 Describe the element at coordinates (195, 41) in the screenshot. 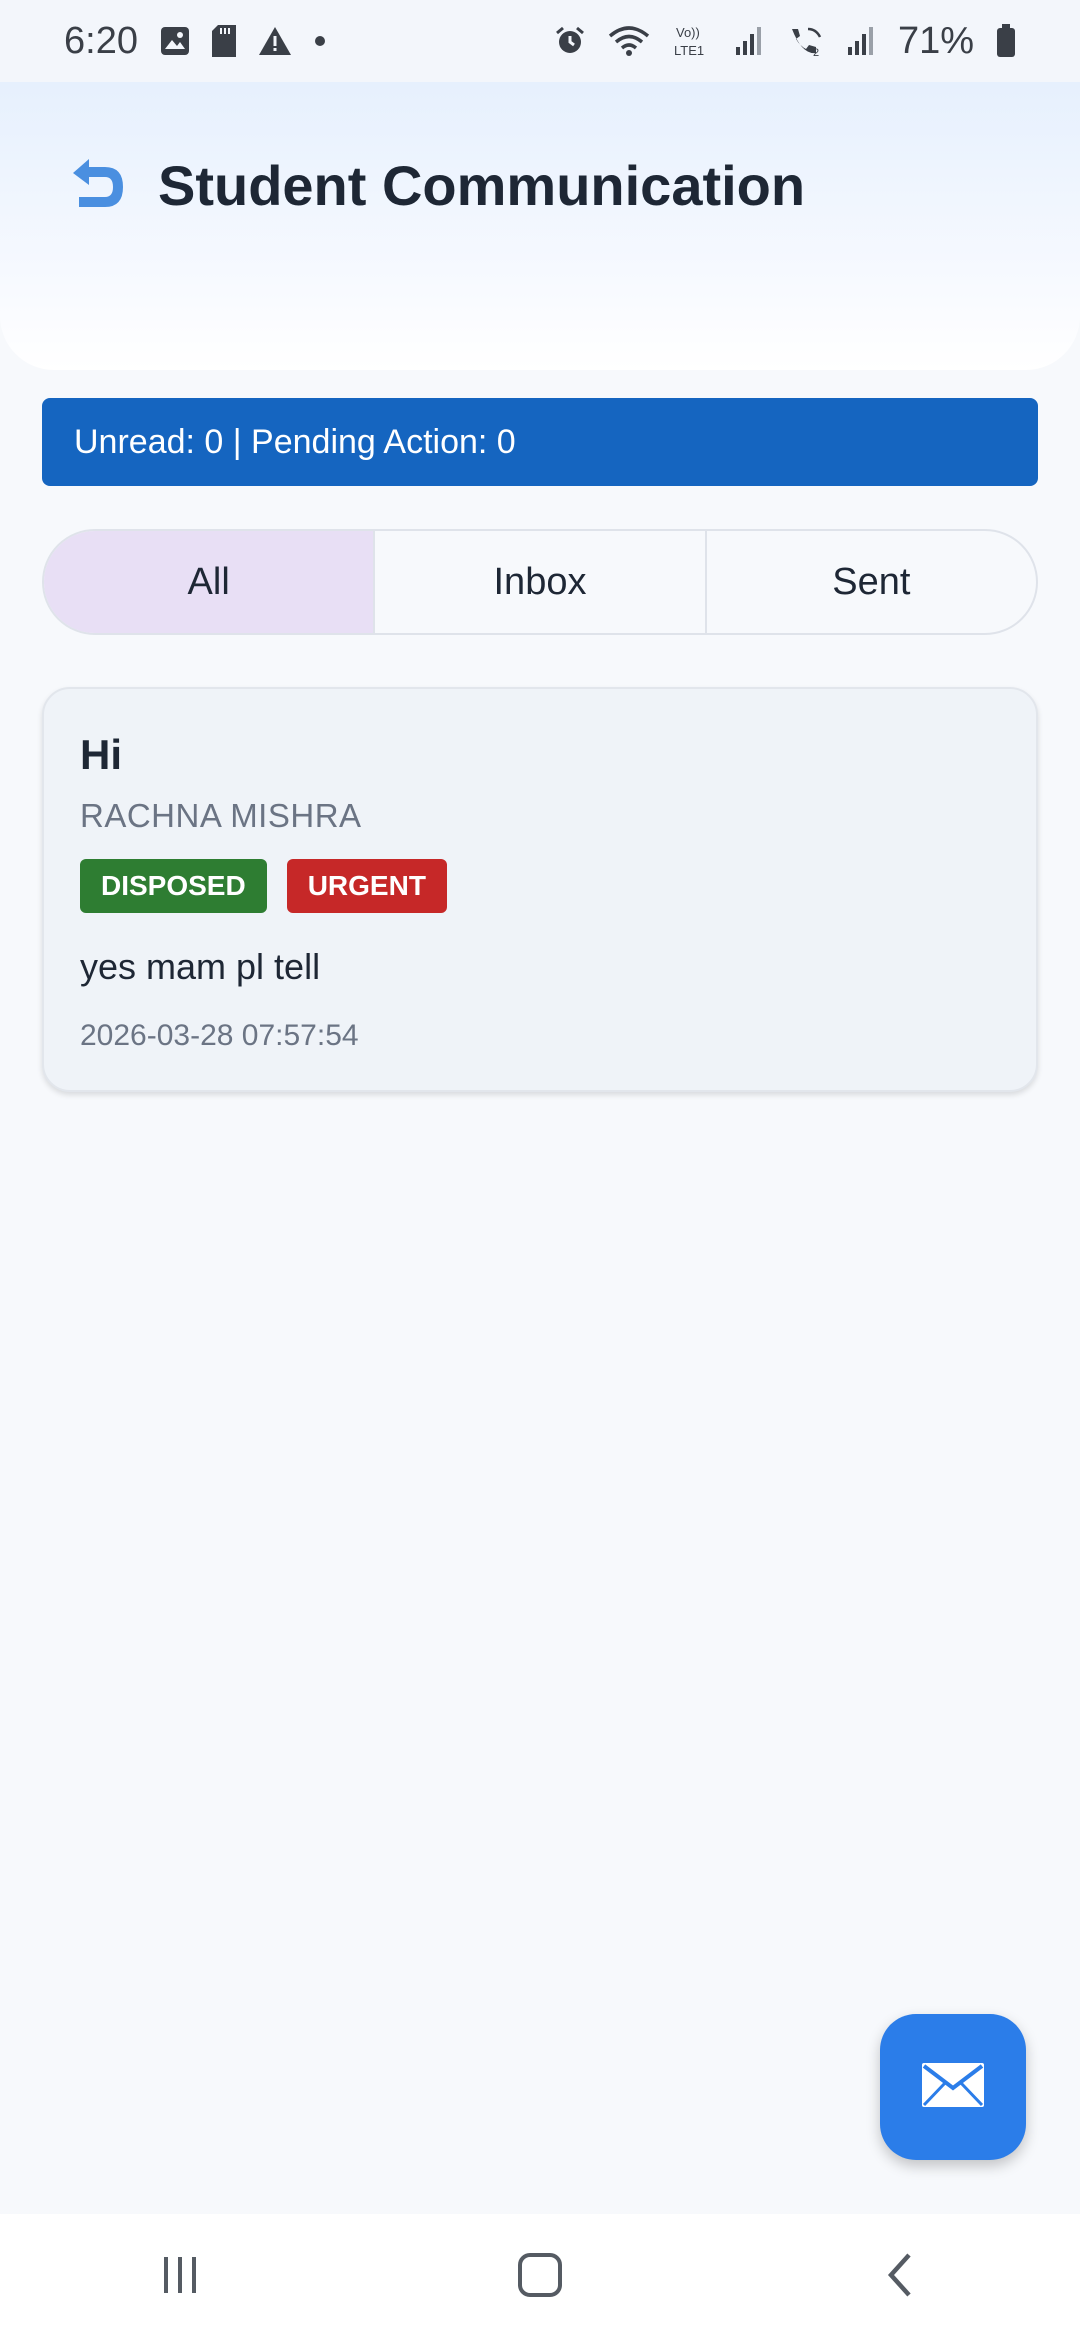

I see `status-left: 6:20` at that location.